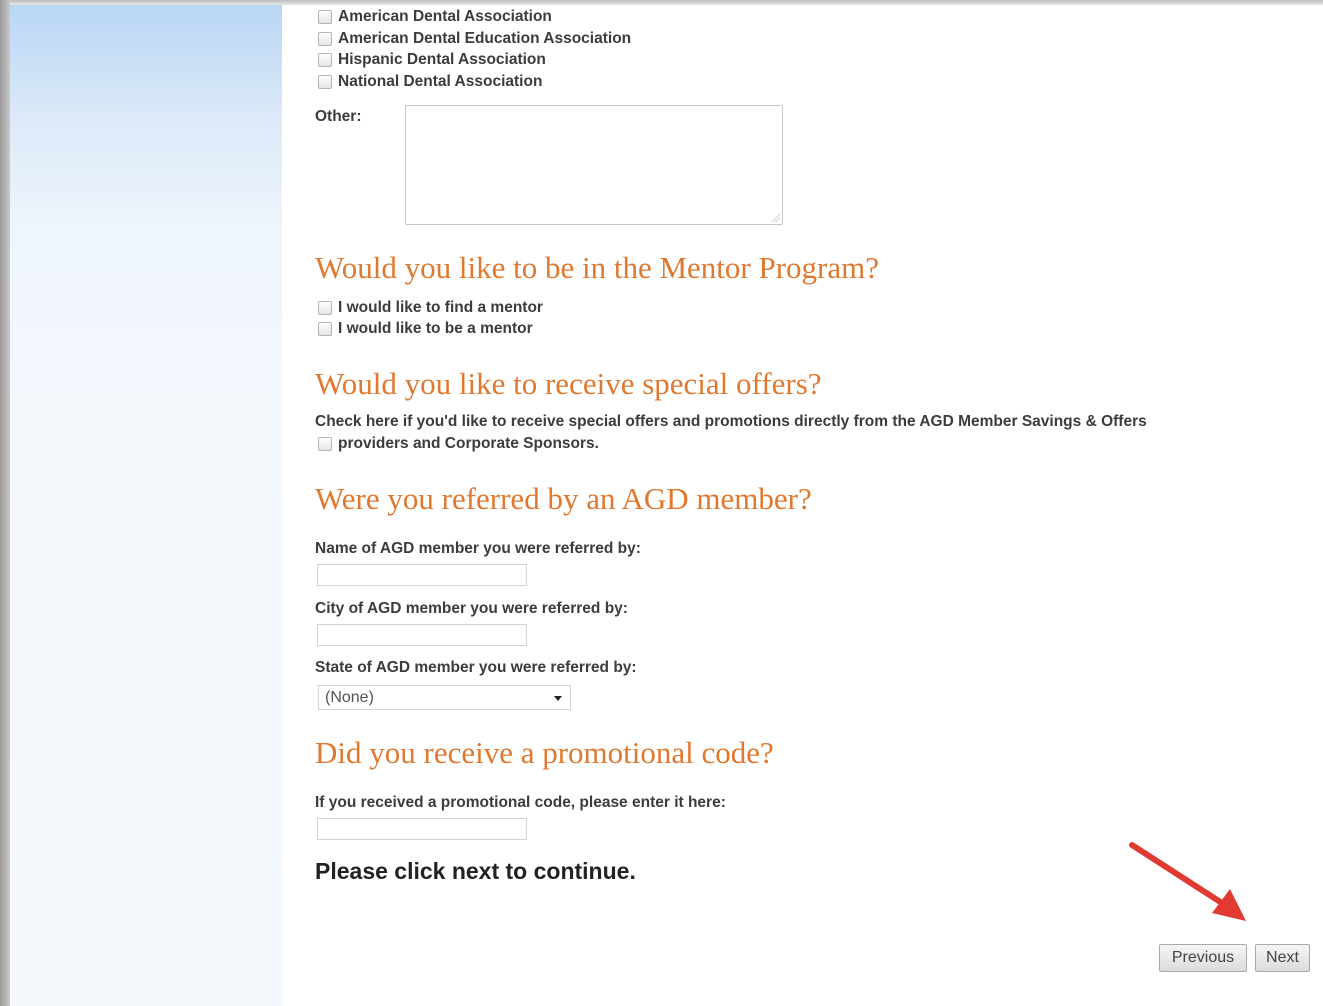 The image size is (1323, 1006). What do you see at coordinates (338, 116) in the screenshot?
I see `other-label: Other:` at bounding box center [338, 116].